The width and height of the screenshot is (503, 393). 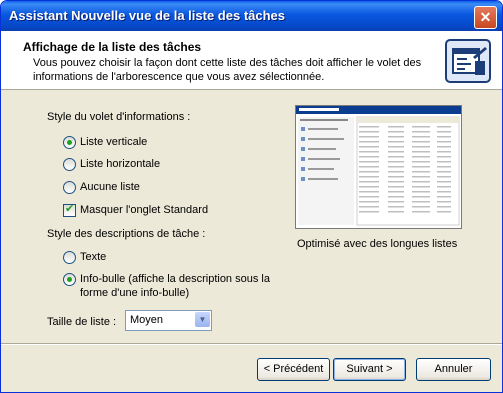 What do you see at coordinates (69, 209) in the screenshot?
I see `checkbox-checked` at bounding box center [69, 209].